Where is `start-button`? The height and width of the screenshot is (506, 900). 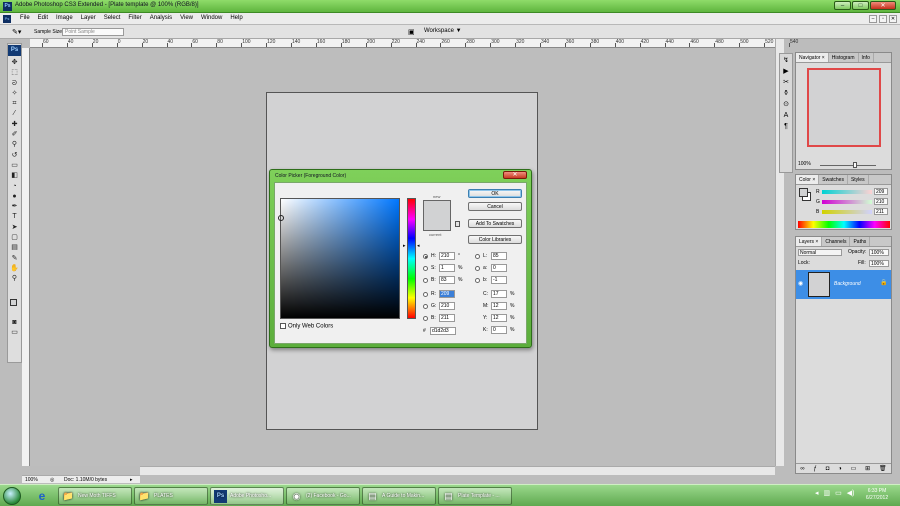 start-button is located at coordinates (12, 496).